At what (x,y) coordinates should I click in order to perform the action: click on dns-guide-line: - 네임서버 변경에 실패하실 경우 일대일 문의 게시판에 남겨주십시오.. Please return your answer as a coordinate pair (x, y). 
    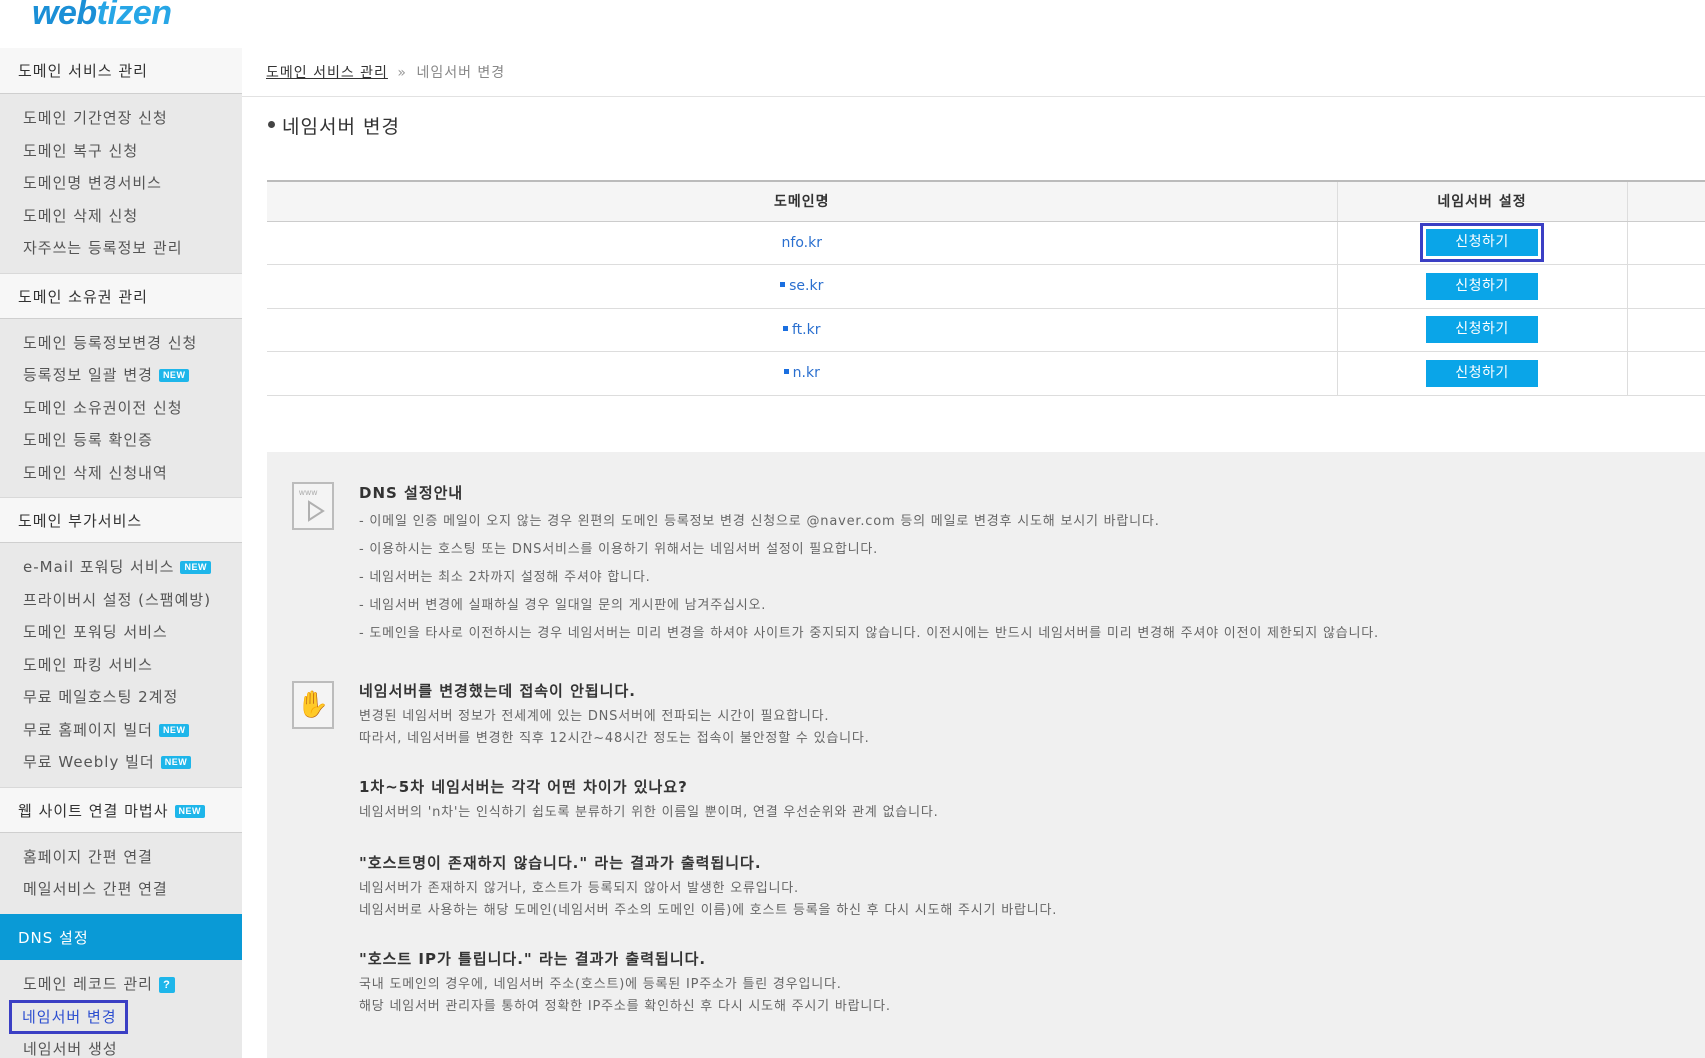
    Looking at the image, I should click on (563, 605).